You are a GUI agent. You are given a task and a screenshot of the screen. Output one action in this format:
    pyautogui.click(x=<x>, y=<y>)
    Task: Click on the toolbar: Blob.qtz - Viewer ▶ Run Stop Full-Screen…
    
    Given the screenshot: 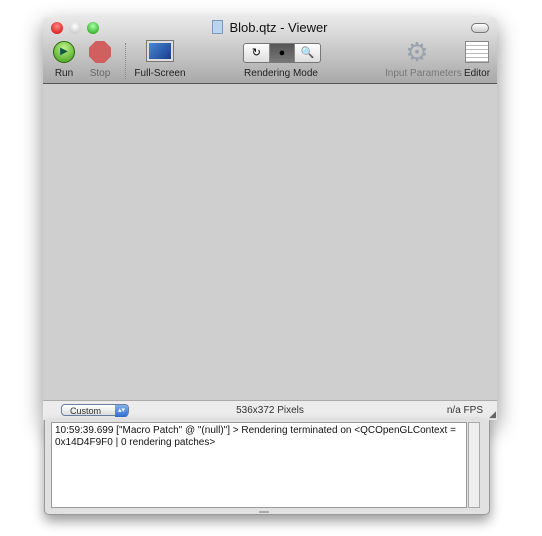 What is the action you would take?
    pyautogui.click(x=270, y=50)
    